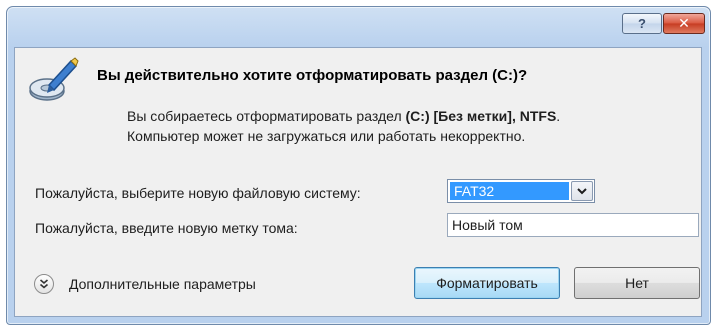 This screenshot has height=329, width=717. What do you see at coordinates (487, 283) in the screenshot?
I see `format-button: Форматировать` at bounding box center [487, 283].